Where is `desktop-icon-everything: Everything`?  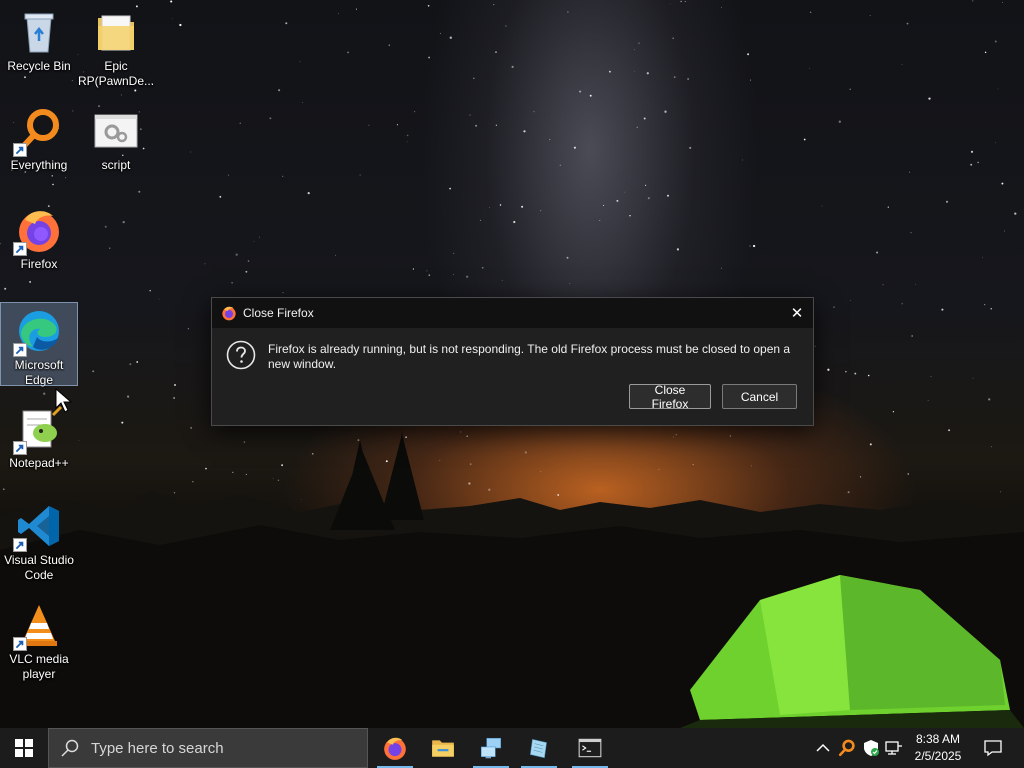
desktop-icon-everything: Everything is located at coordinates (39, 141).